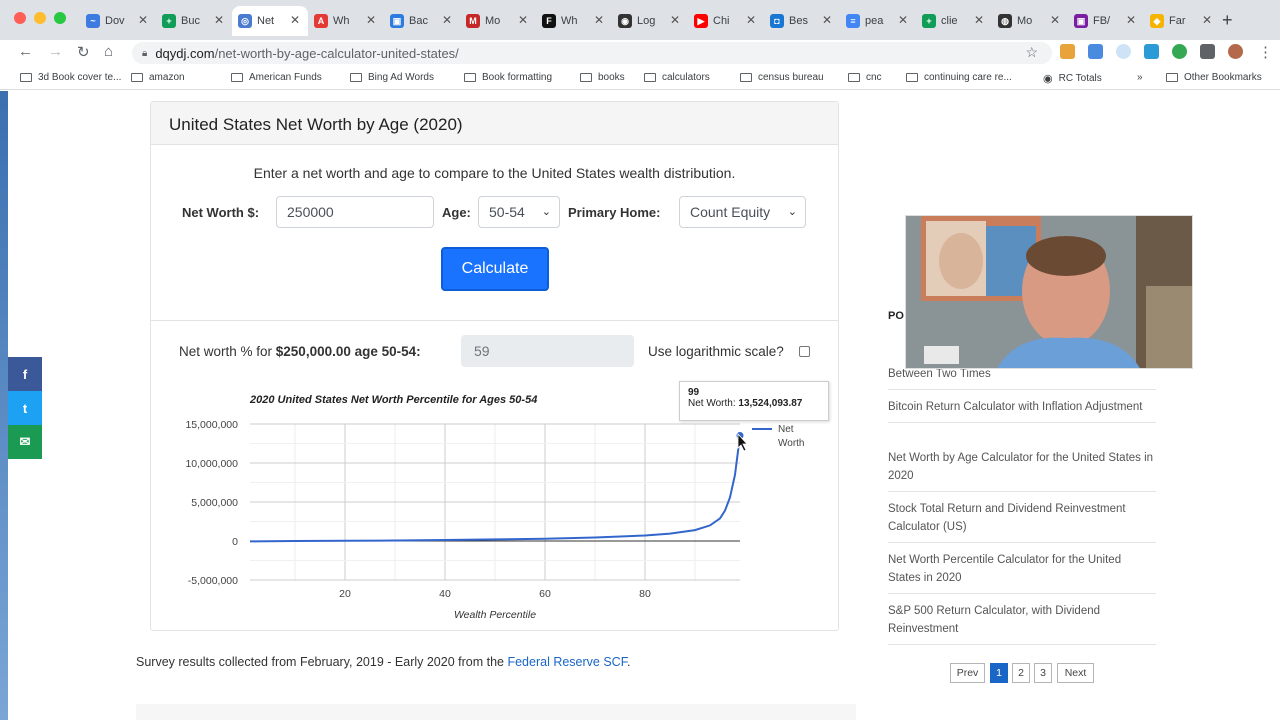  I want to click on bookmark-item: Other Bookmarks, so click(1214, 77).